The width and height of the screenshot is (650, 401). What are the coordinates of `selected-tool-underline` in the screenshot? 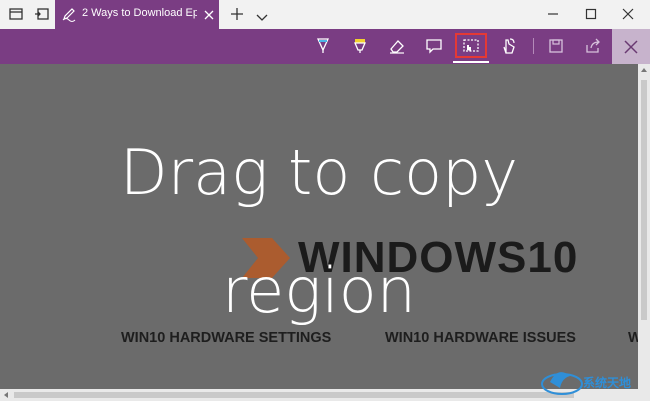 It's located at (471, 62).